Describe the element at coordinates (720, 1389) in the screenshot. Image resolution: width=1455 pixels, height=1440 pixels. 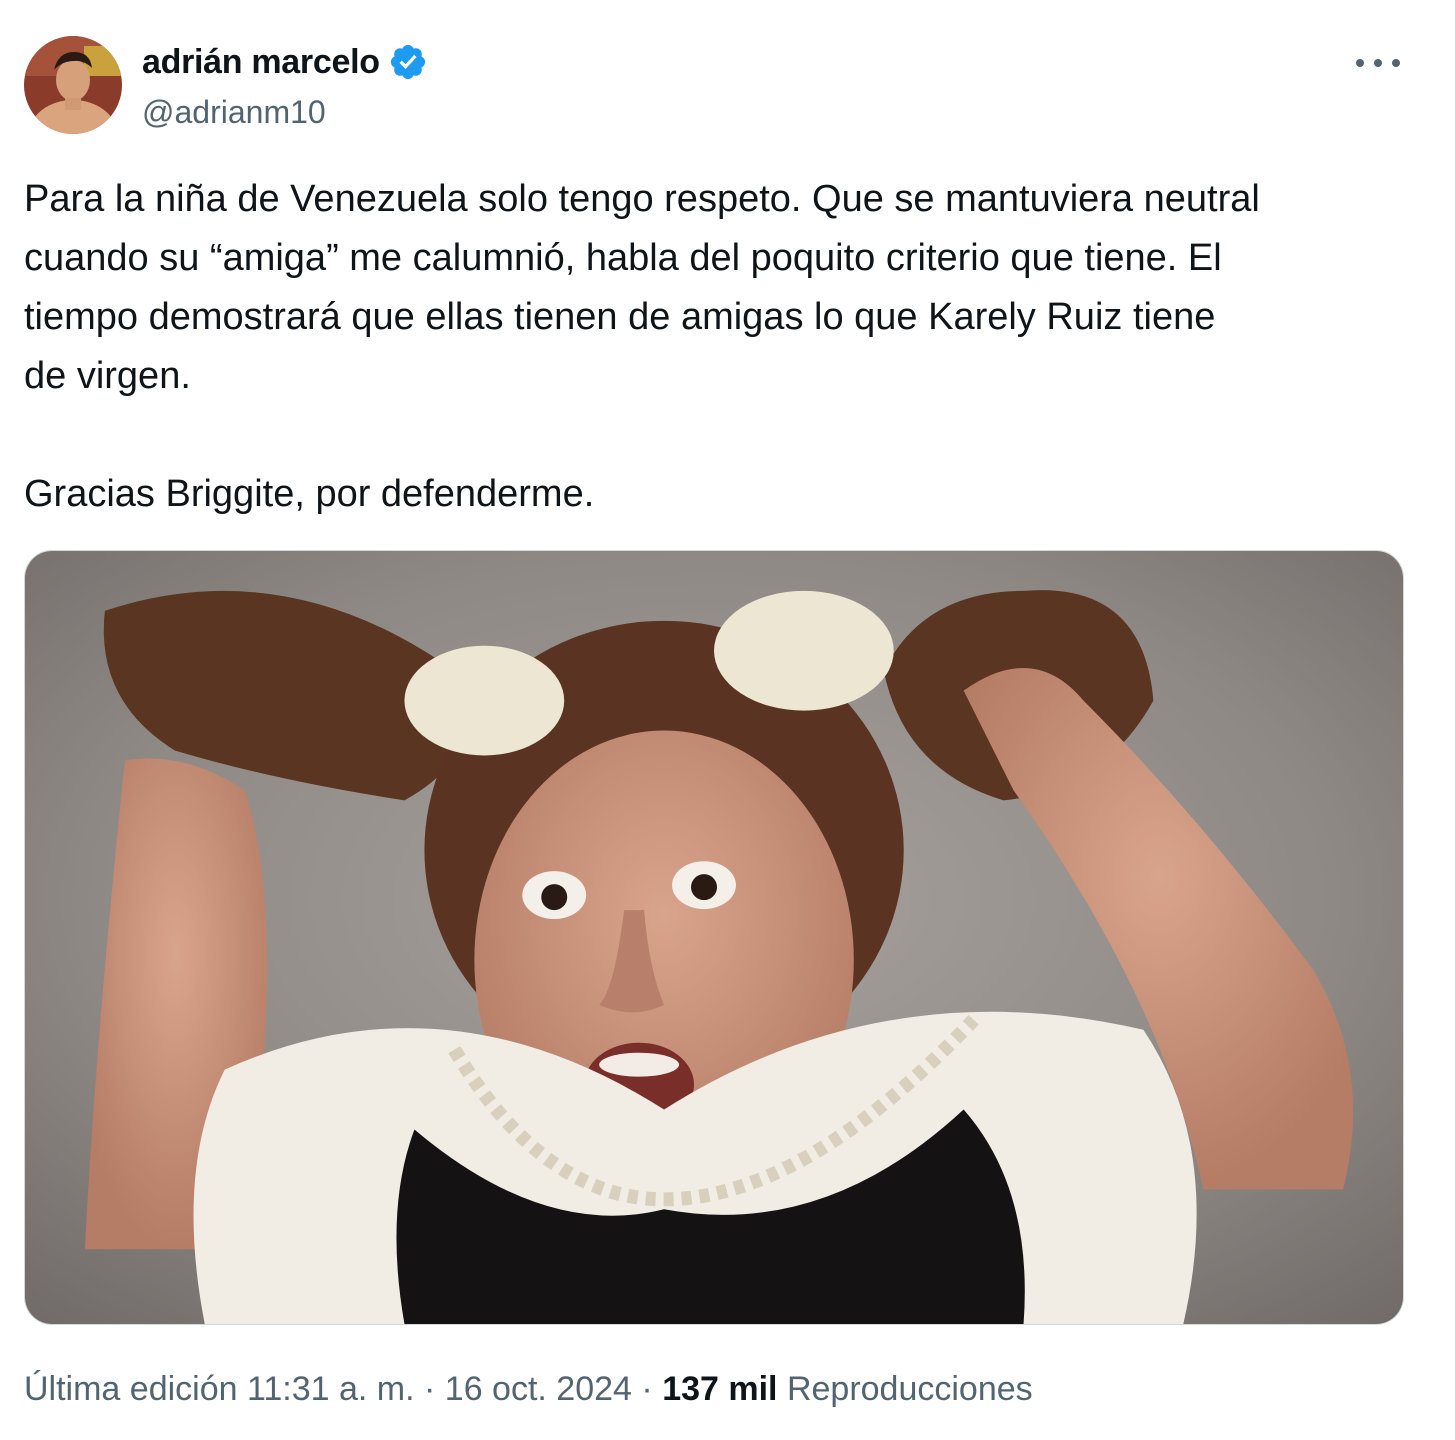
I see `views-count: 137 mil` at that location.